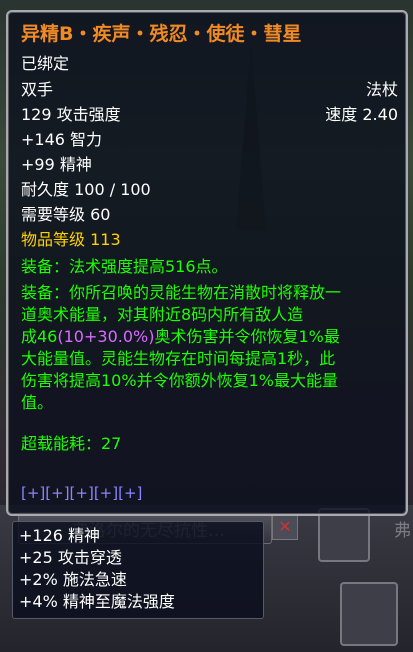 The width and height of the screenshot is (413, 652). Describe the element at coordinates (344, 535) in the screenshot. I see `item-slot` at that location.